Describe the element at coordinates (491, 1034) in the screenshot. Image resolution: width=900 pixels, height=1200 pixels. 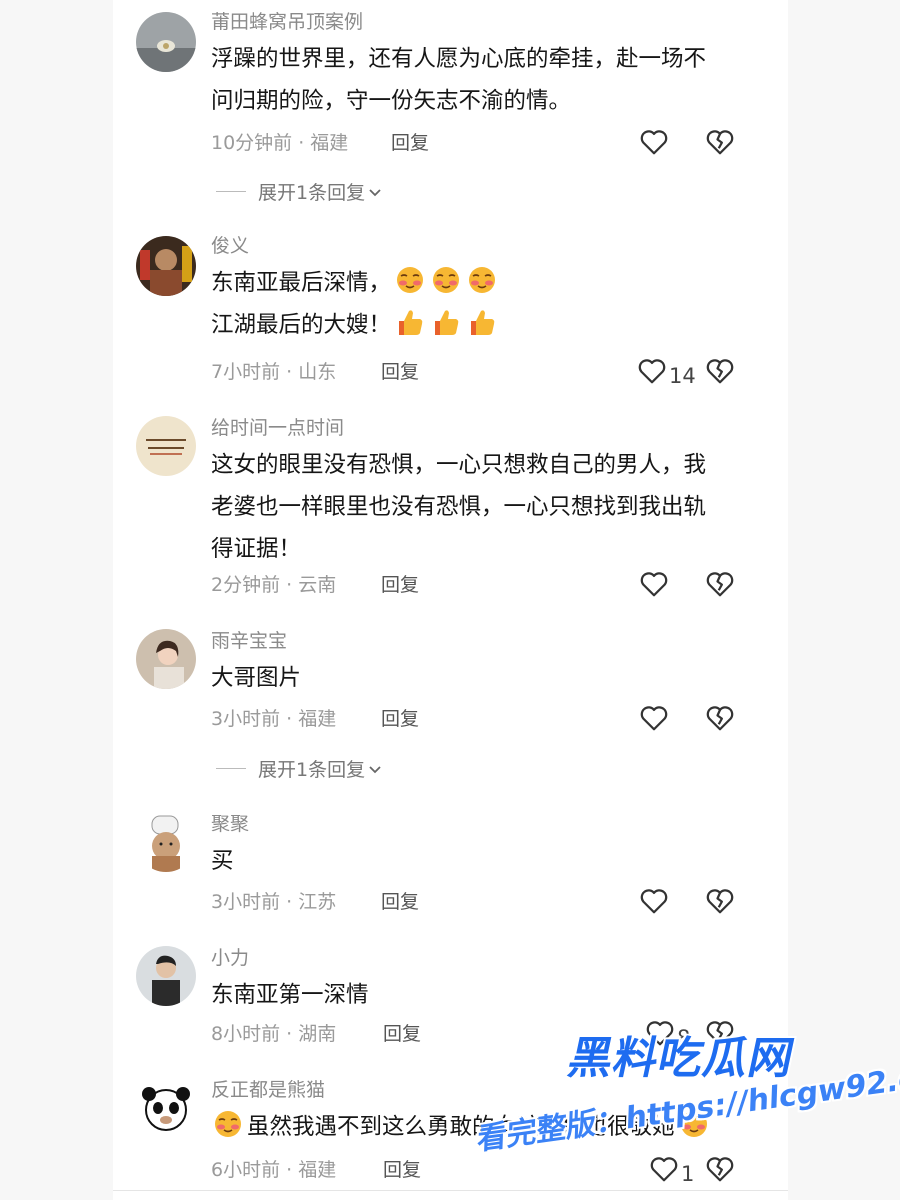
I see `comment-meta: 8小时前 · 湖南 回复 8` at that location.